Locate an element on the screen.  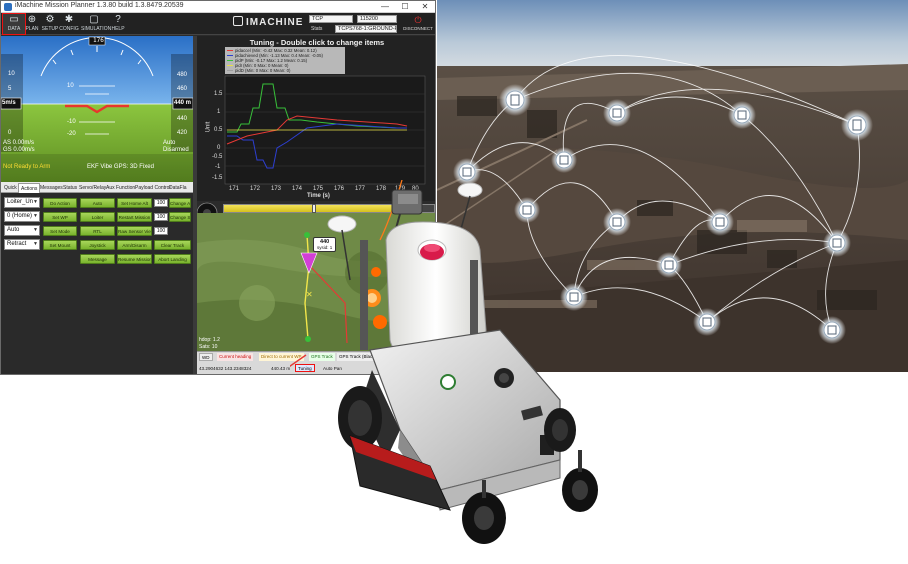
waypoint-select: 0 (Home) ▼ is located at coordinates (22, 216).